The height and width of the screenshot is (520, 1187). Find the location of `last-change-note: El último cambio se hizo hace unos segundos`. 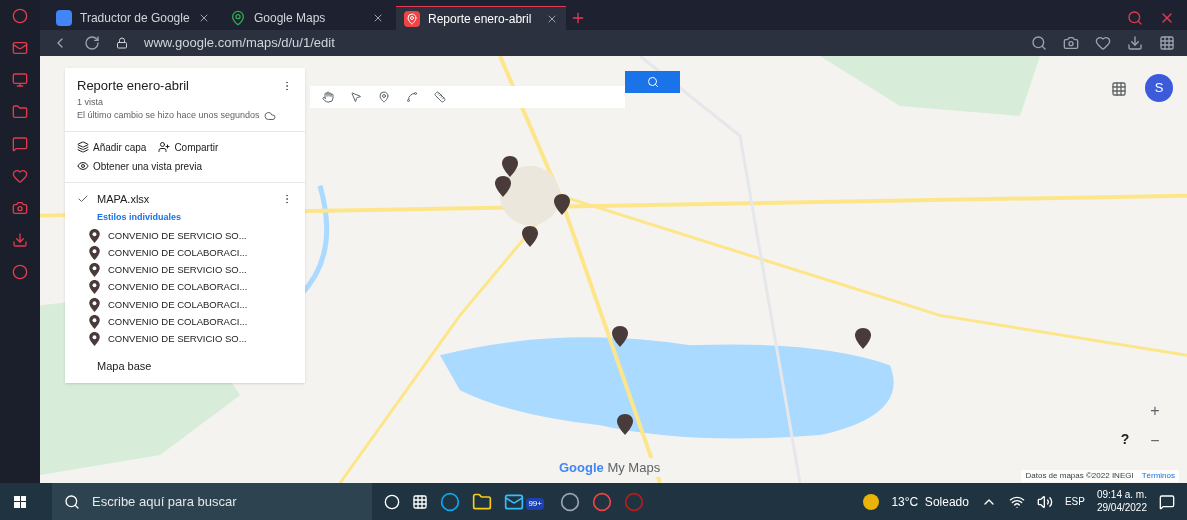

last-change-note: El último cambio se hizo hace unos segundos is located at coordinates (168, 115).